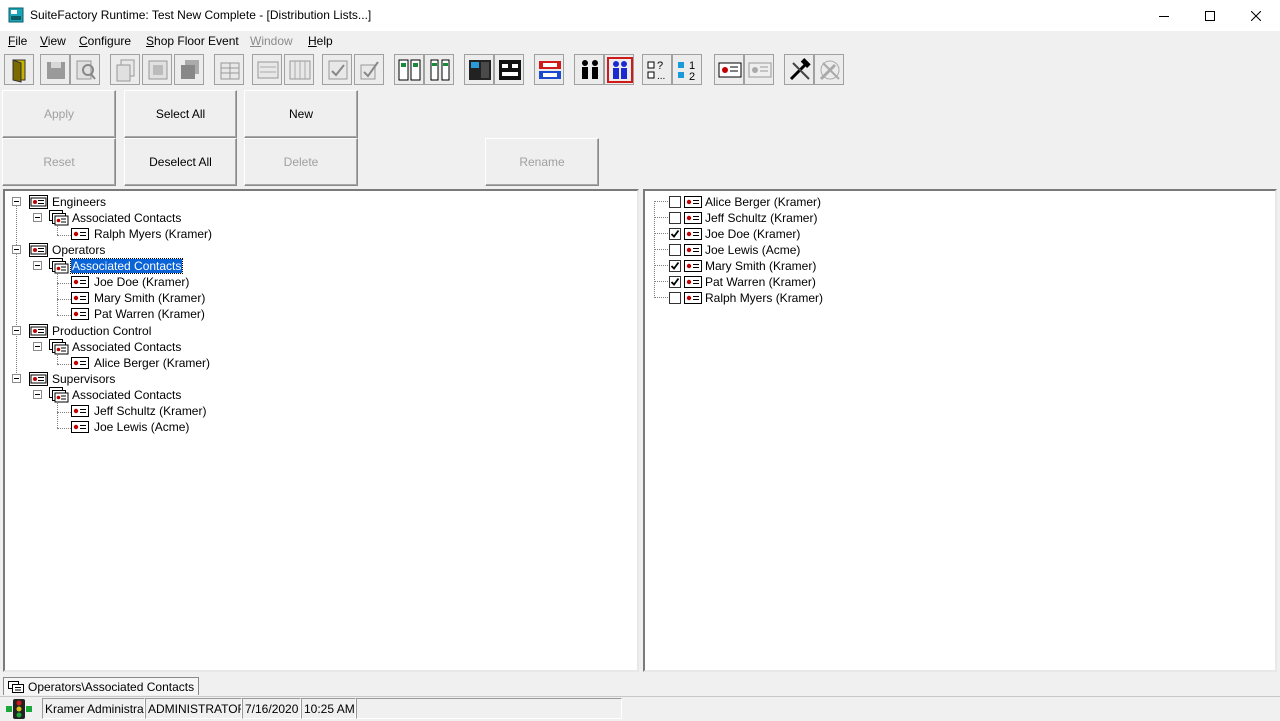  What do you see at coordinates (959, 218) in the screenshot?
I see `list-item: Jeff Schultz (Kramer)` at bounding box center [959, 218].